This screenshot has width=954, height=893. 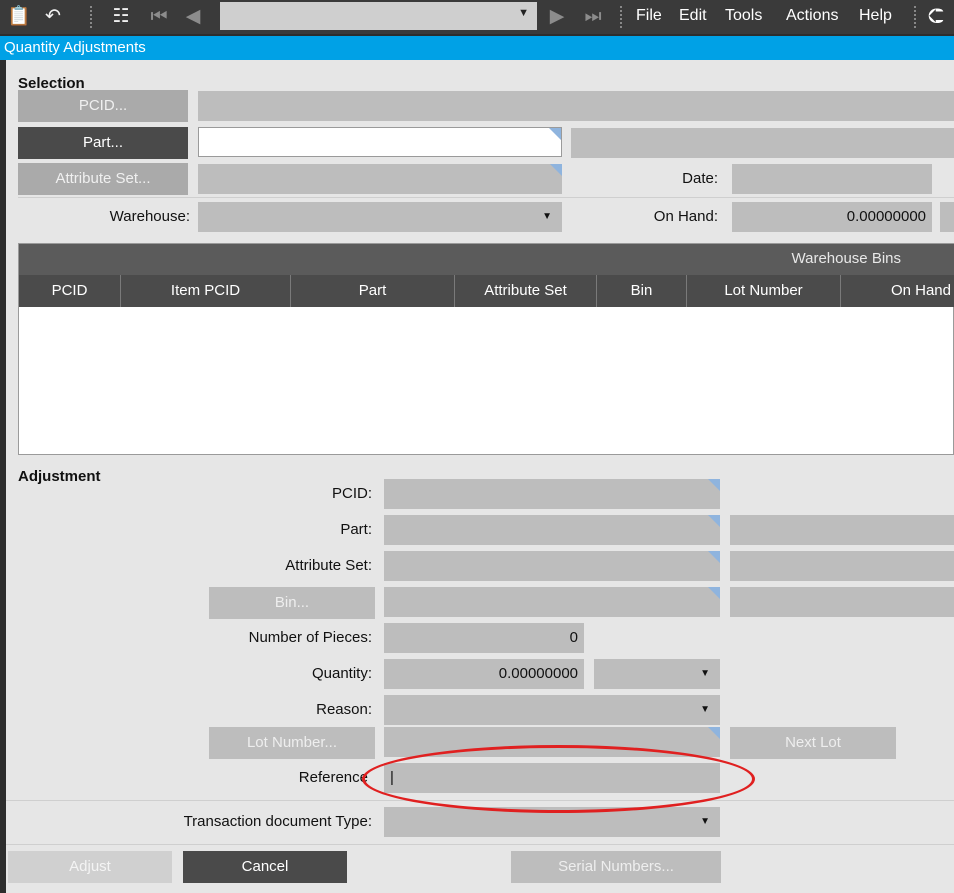 I want to click on reason-label: Reason:, so click(x=344, y=709).